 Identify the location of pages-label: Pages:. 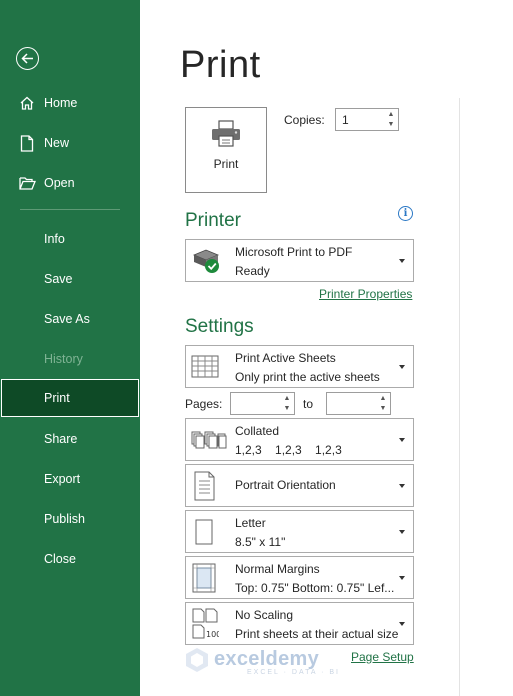
(204, 404).